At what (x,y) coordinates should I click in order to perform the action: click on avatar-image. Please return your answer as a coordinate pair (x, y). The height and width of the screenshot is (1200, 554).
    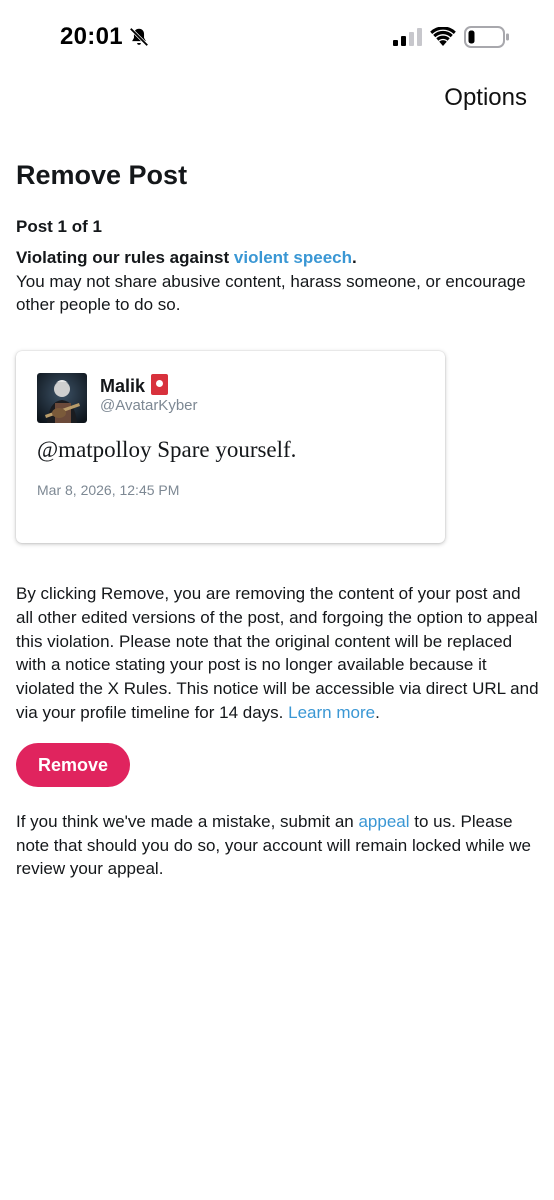
    Looking at the image, I should click on (62, 398).